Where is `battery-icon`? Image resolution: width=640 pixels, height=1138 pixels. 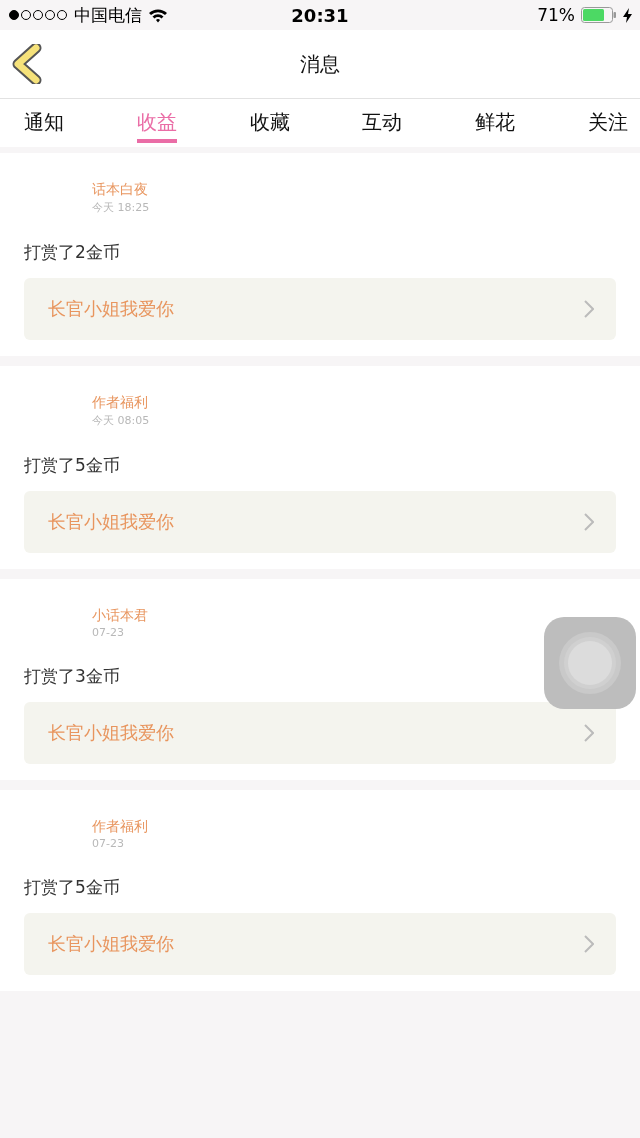
battery-icon is located at coordinates (599, 15).